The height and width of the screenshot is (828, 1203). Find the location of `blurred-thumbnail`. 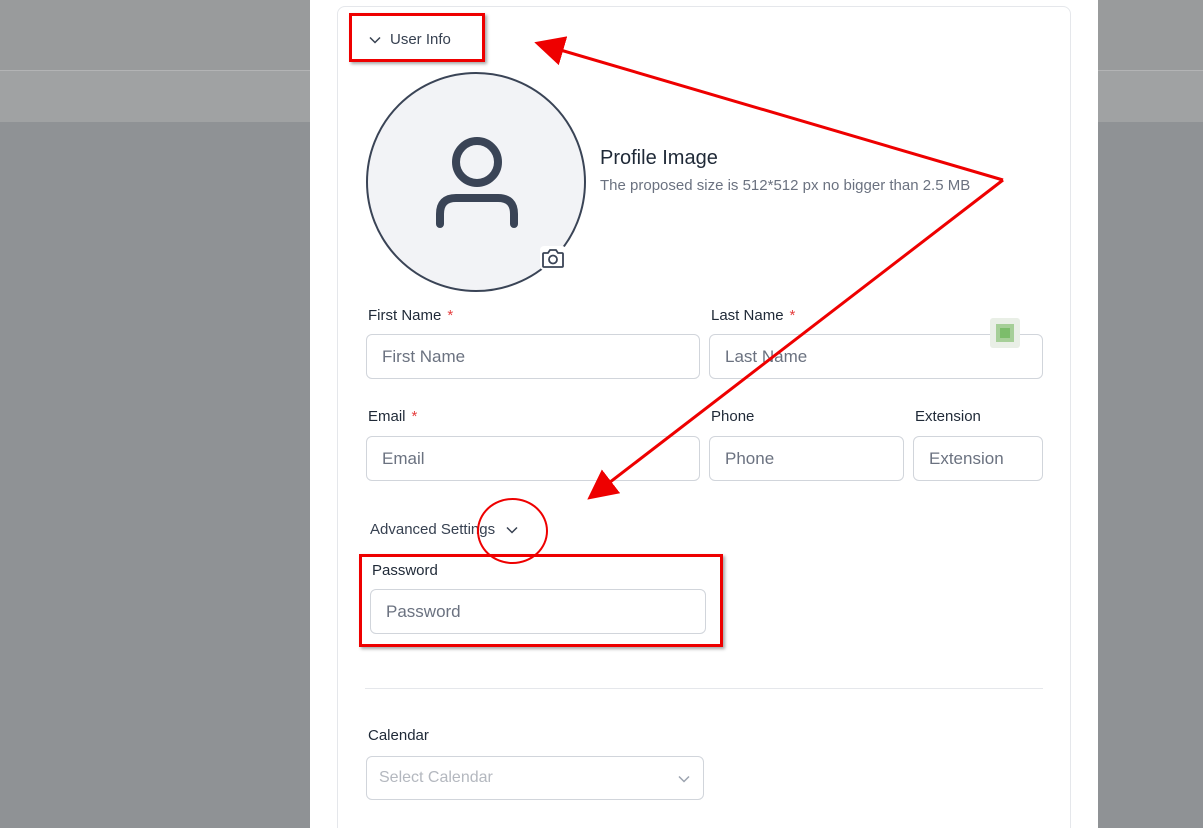

blurred-thumbnail is located at coordinates (1005, 333).